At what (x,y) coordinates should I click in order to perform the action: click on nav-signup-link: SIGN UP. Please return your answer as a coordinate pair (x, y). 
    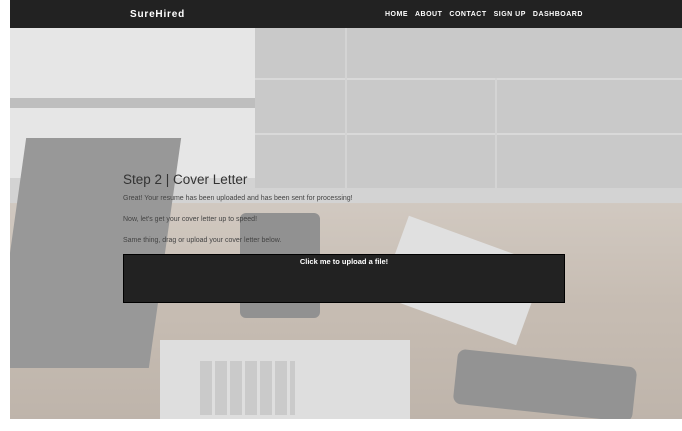
    Looking at the image, I should click on (510, 14).